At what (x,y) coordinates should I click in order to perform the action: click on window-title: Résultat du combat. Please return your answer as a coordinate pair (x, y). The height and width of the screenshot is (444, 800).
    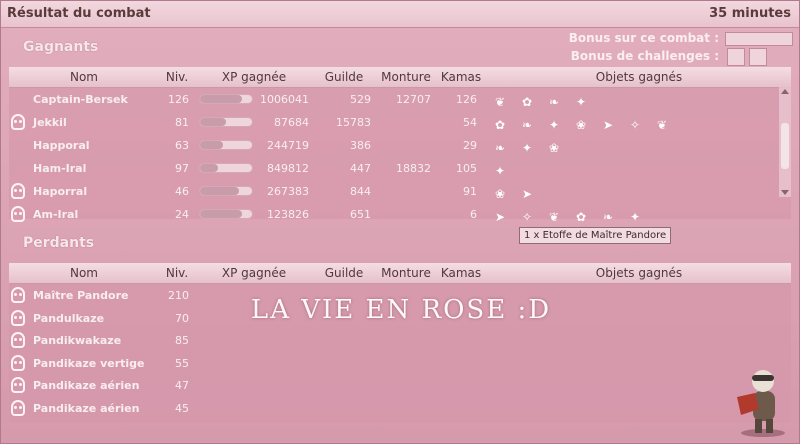
    Looking at the image, I should click on (79, 13).